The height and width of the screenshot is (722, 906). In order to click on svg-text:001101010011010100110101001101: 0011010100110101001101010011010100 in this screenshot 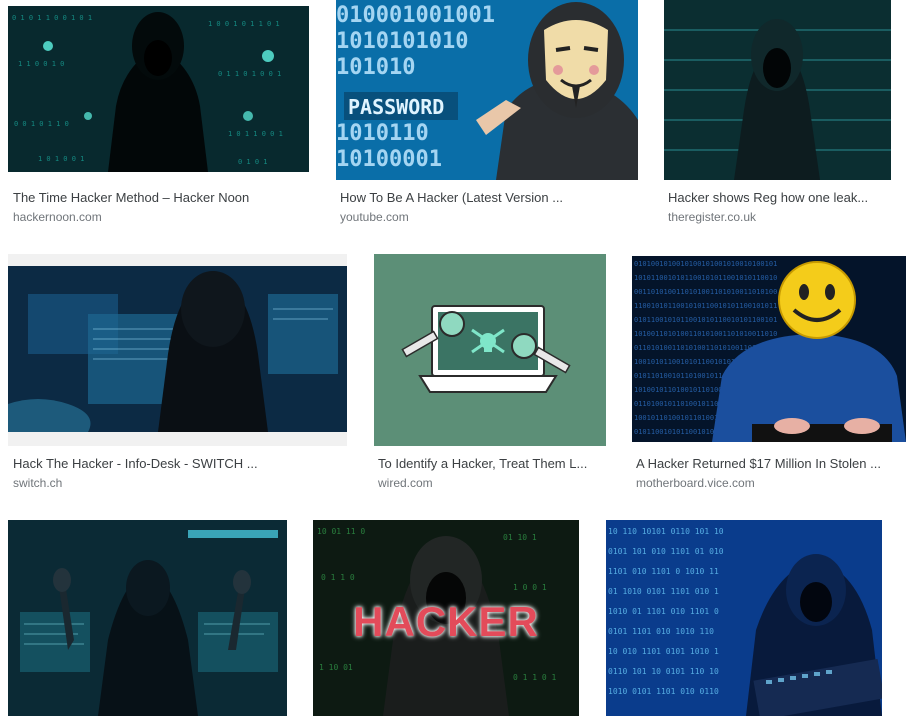, I will do `click(705, 292)`.